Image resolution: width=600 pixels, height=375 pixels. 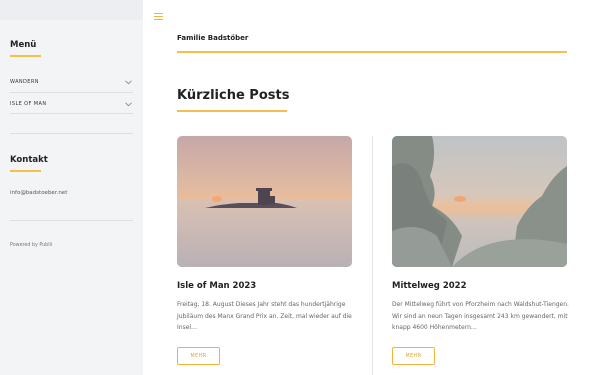 What do you see at coordinates (25, 171) in the screenshot?
I see `contact-heading-underline` at bounding box center [25, 171].